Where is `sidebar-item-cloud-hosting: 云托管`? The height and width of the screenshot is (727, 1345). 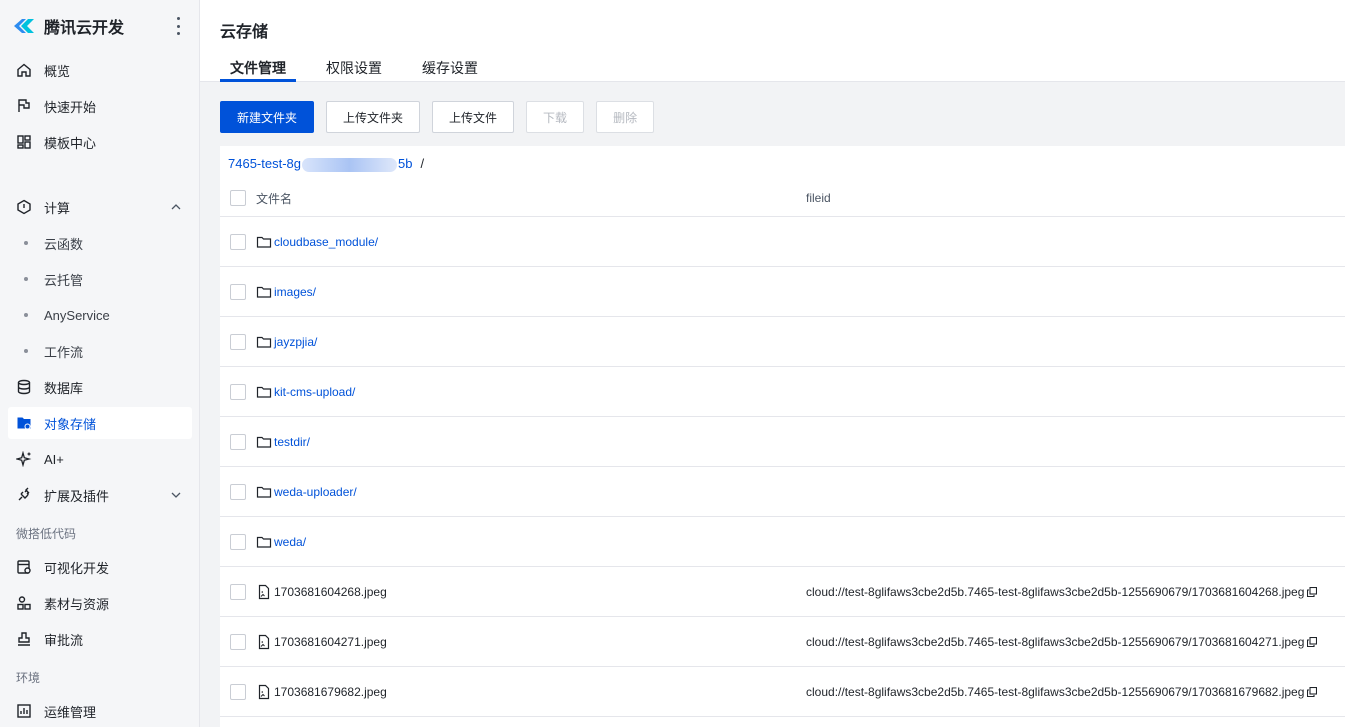
sidebar-item-cloud-hosting: 云托管 is located at coordinates (100, 279).